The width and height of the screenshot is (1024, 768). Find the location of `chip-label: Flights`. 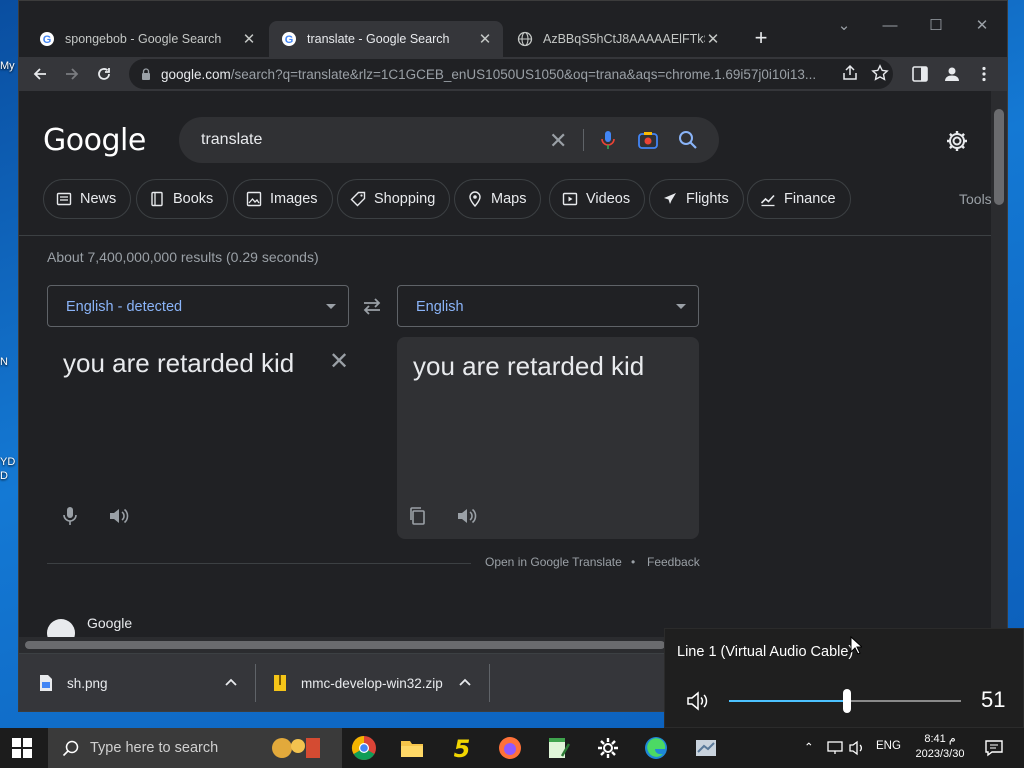

chip-label: Flights is located at coordinates (707, 199).